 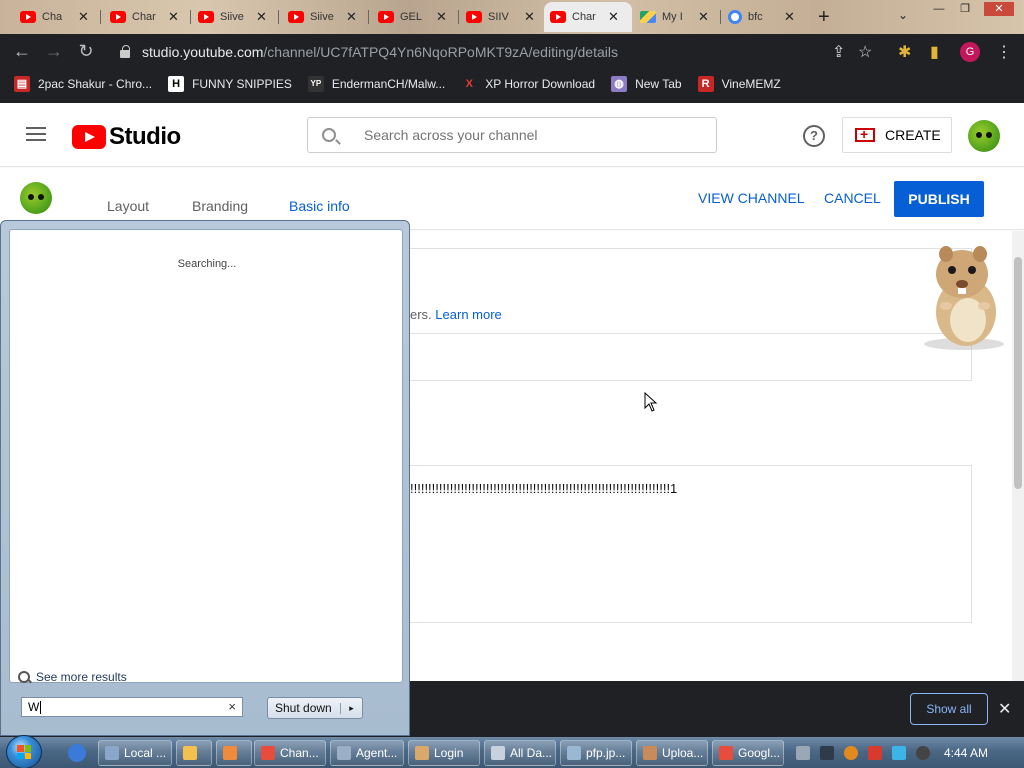 I want to click on browser-tab: Cha ✕, so click(x=56, y=17).